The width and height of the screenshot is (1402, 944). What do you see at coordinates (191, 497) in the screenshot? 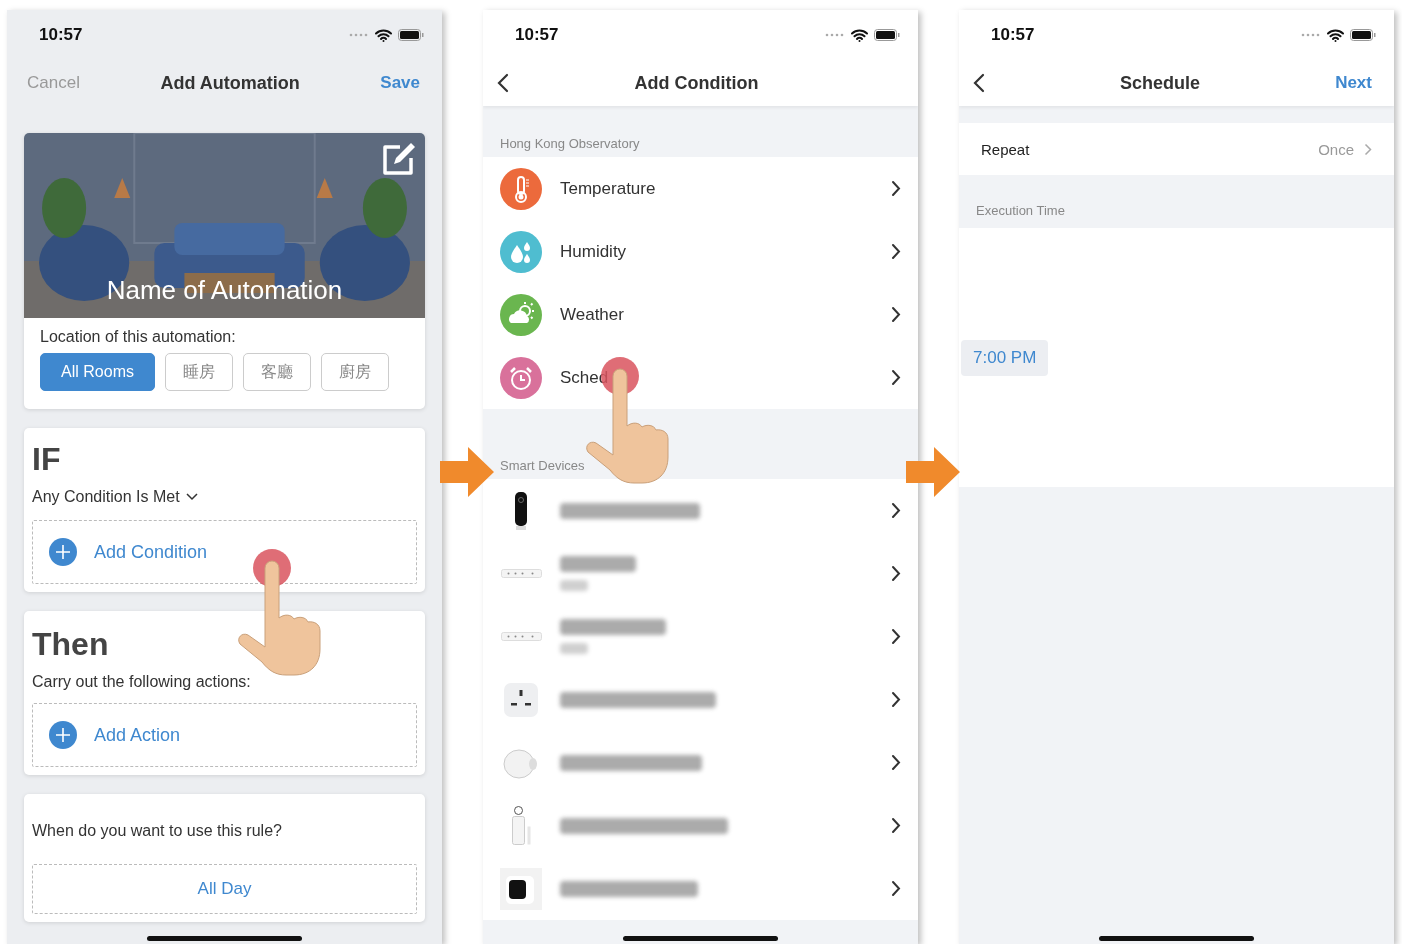
I see `chevron-down-icon` at bounding box center [191, 497].